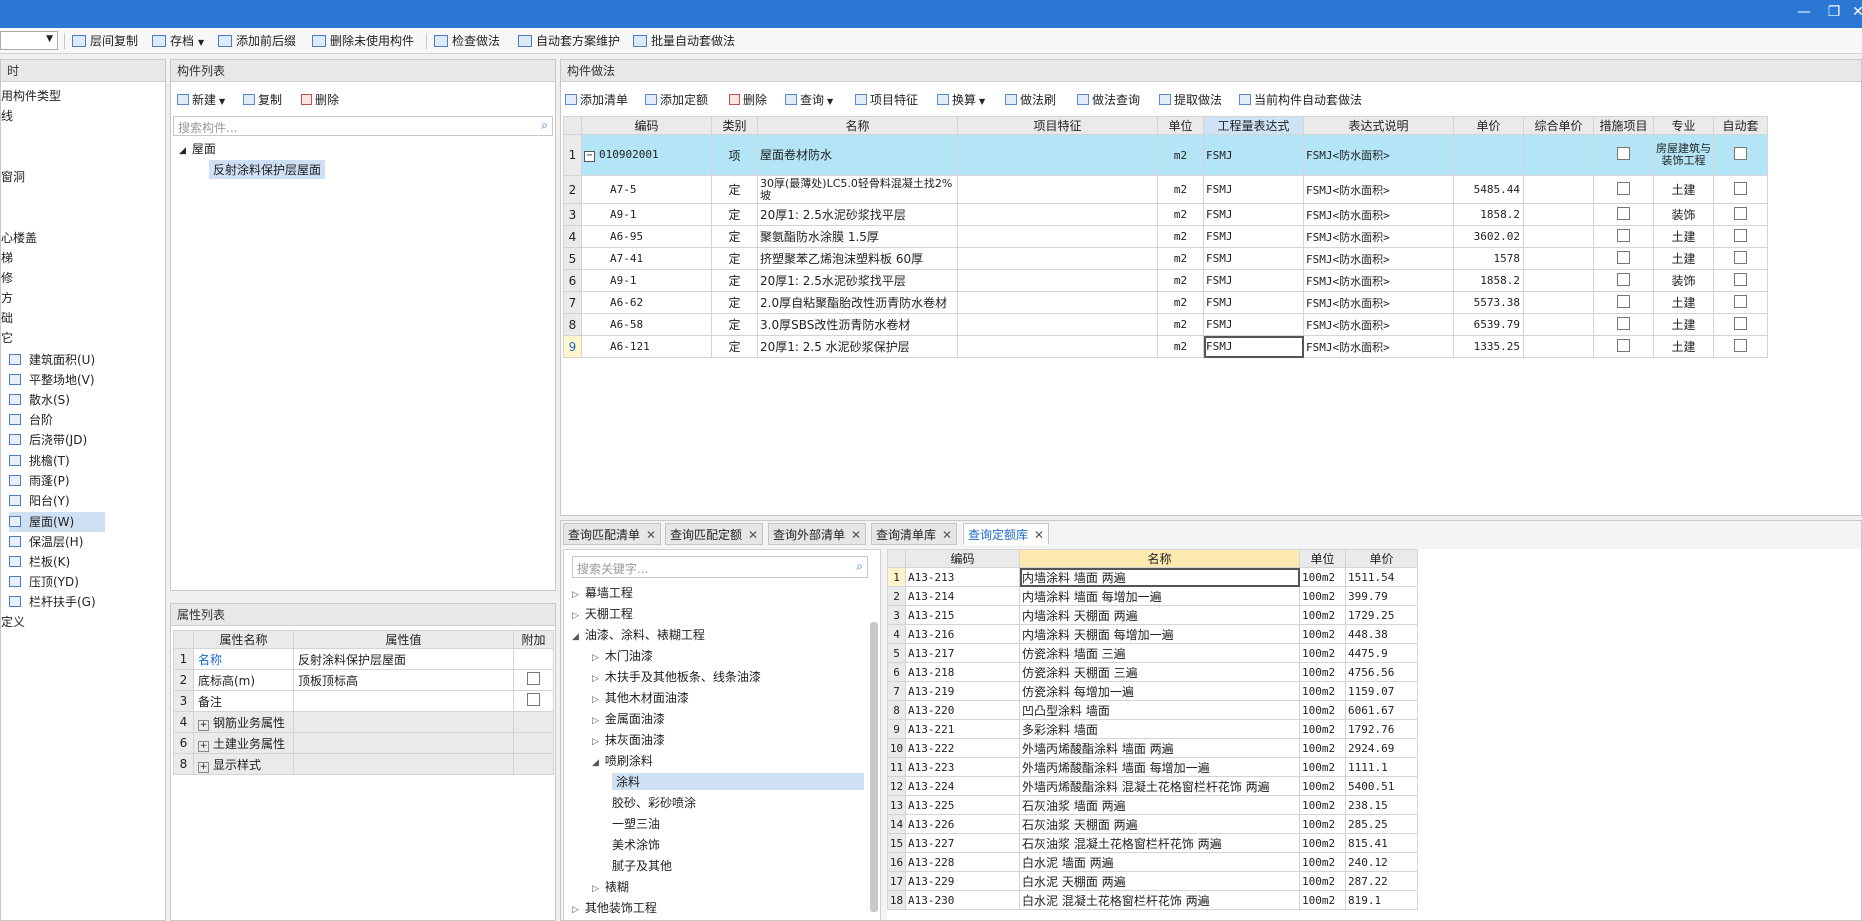  What do you see at coordinates (1180, 125) in the screenshot?
I see `method-column-header: 单位` at bounding box center [1180, 125].